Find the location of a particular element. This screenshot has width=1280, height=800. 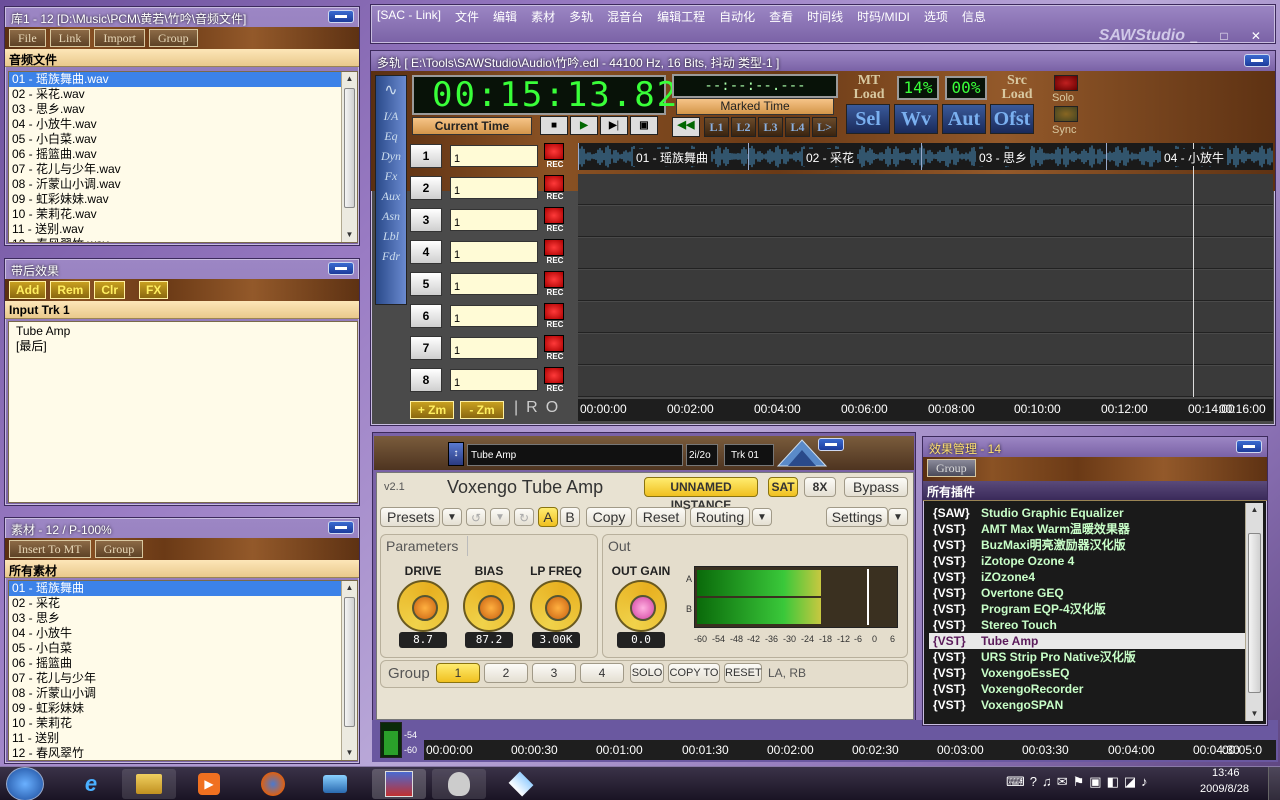

plugin-list-item: {SAW} Studio Graphic Equalizer is located at coordinates (1088, 513).